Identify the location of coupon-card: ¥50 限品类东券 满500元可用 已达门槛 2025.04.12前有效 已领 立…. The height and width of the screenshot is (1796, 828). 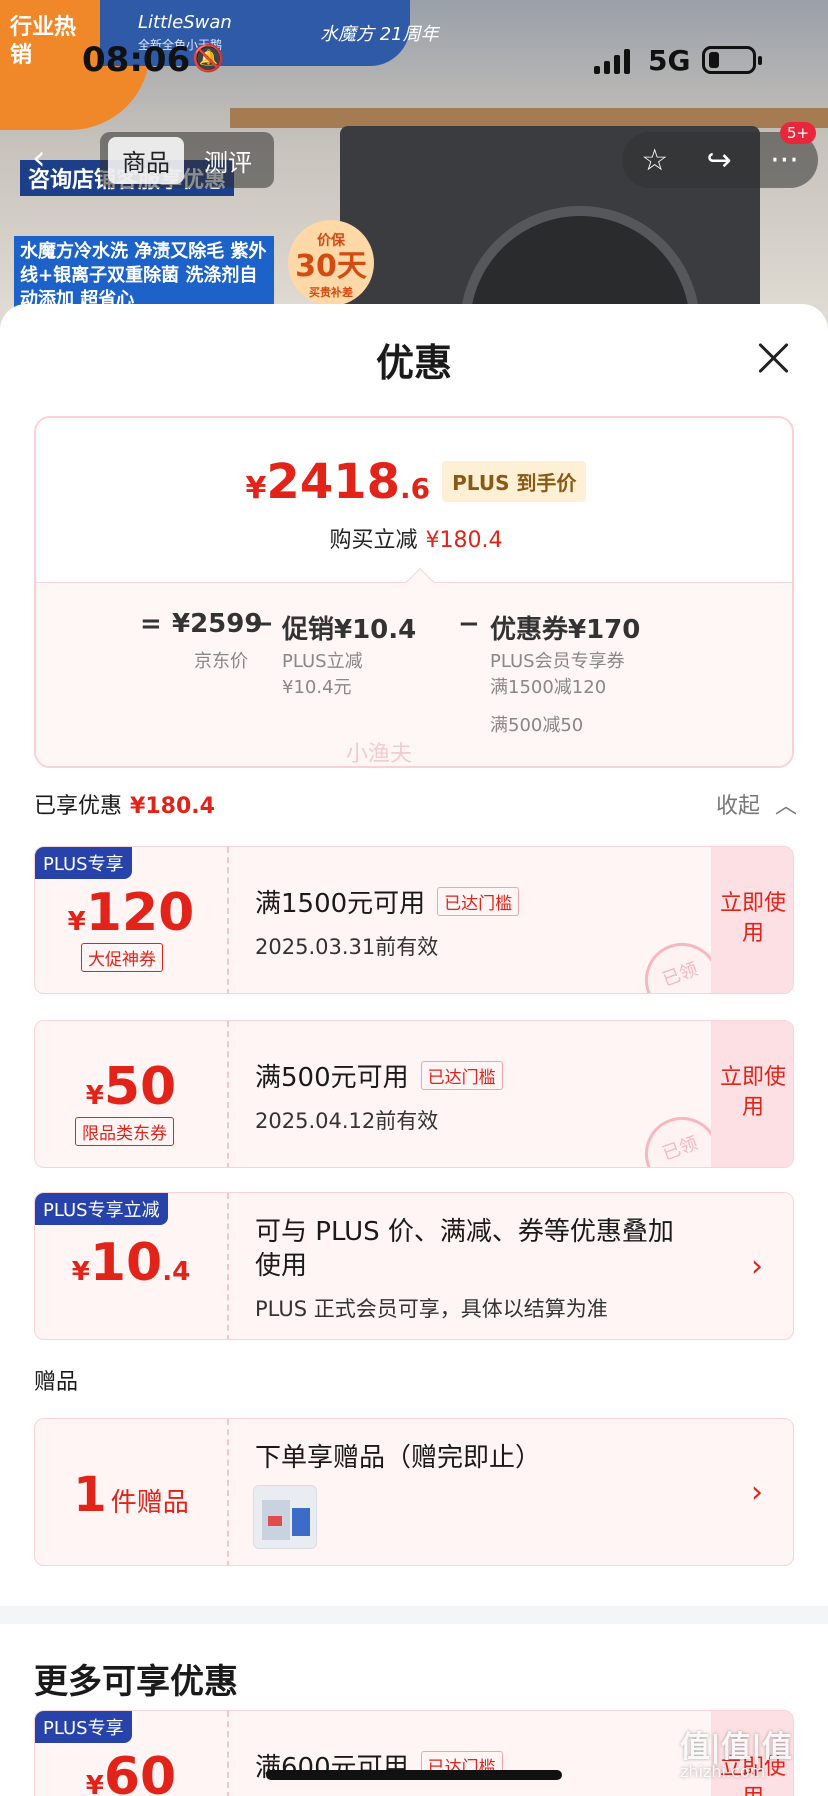
(414, 1094).